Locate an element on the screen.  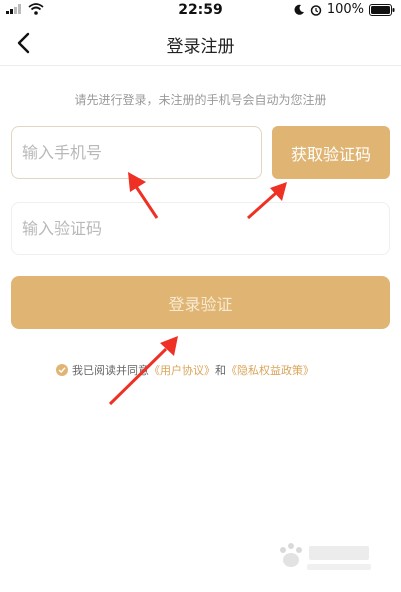
moon-icon is located at coordinates (299, 9).